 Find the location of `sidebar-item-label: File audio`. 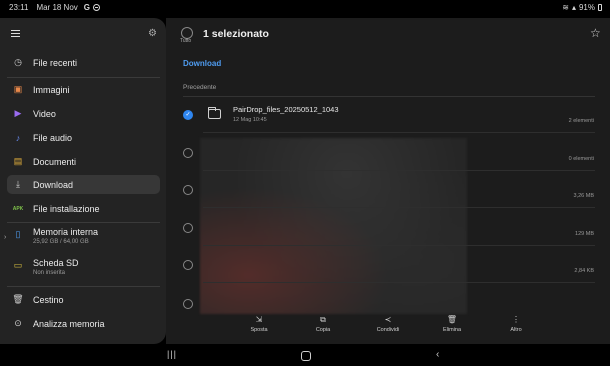

sidebar-item-label: File audio is located at coordinates (53, 137).